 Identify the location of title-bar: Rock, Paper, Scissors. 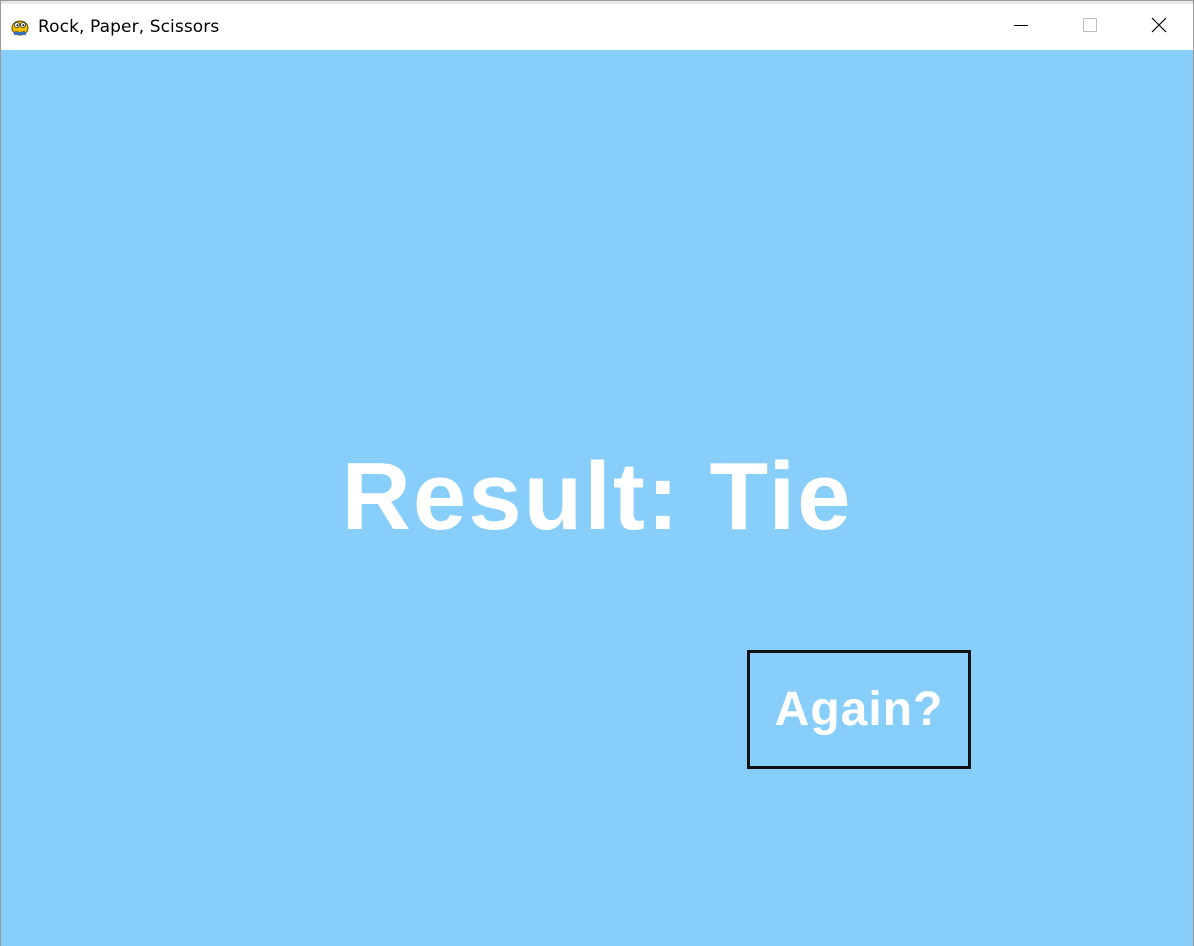
(597, 27).